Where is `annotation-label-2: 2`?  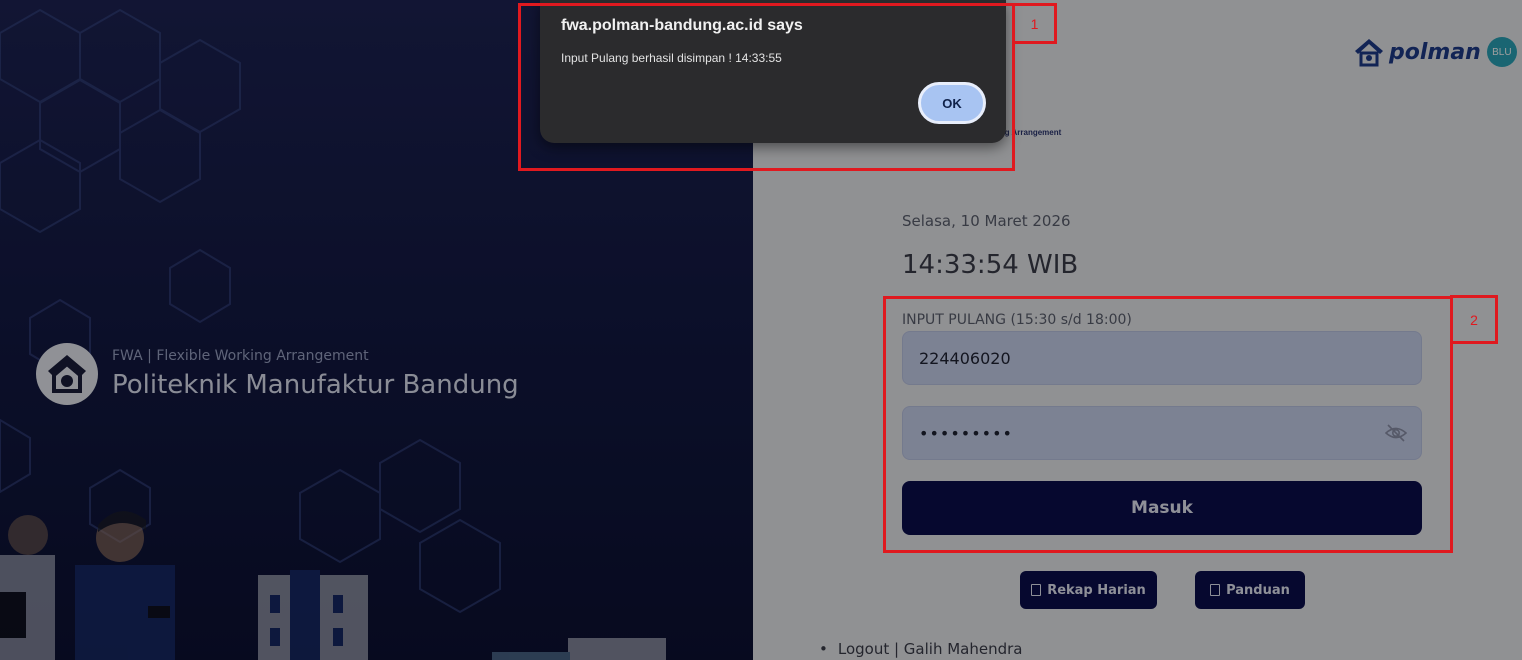
annotation-label-2: 2 is located at coordinates (1474, 319).